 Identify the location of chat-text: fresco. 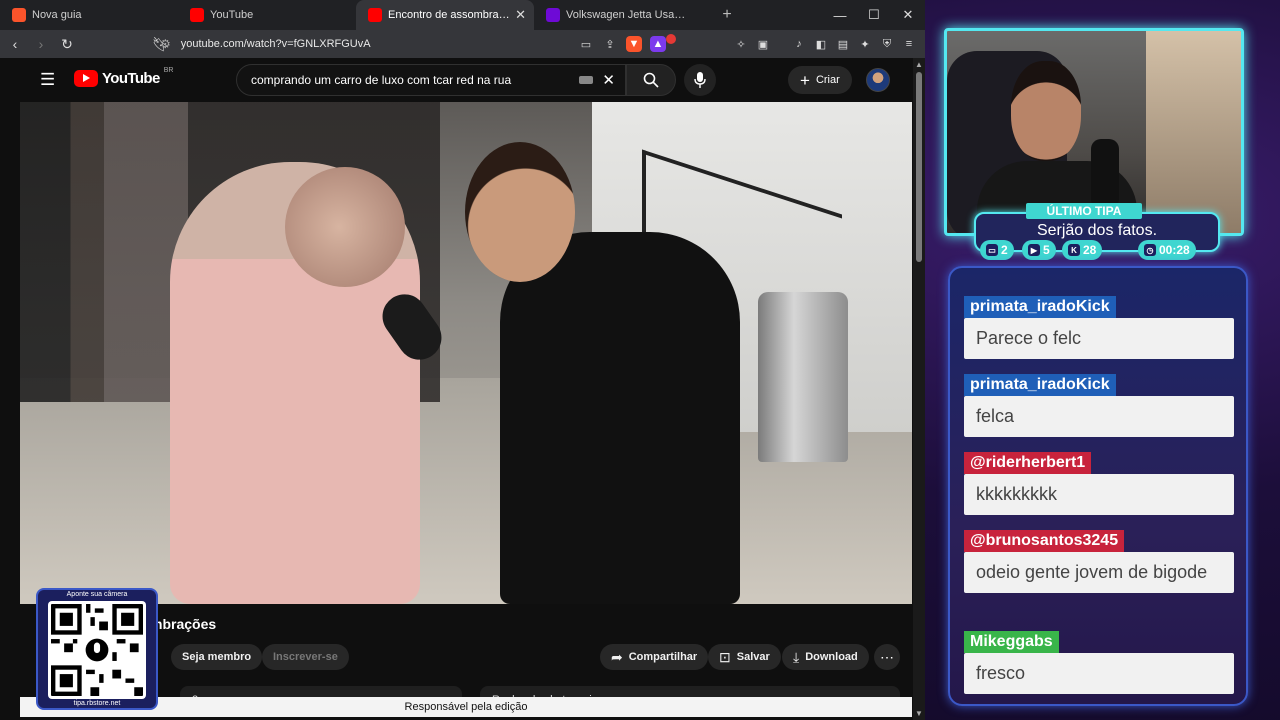
(1099, 673).